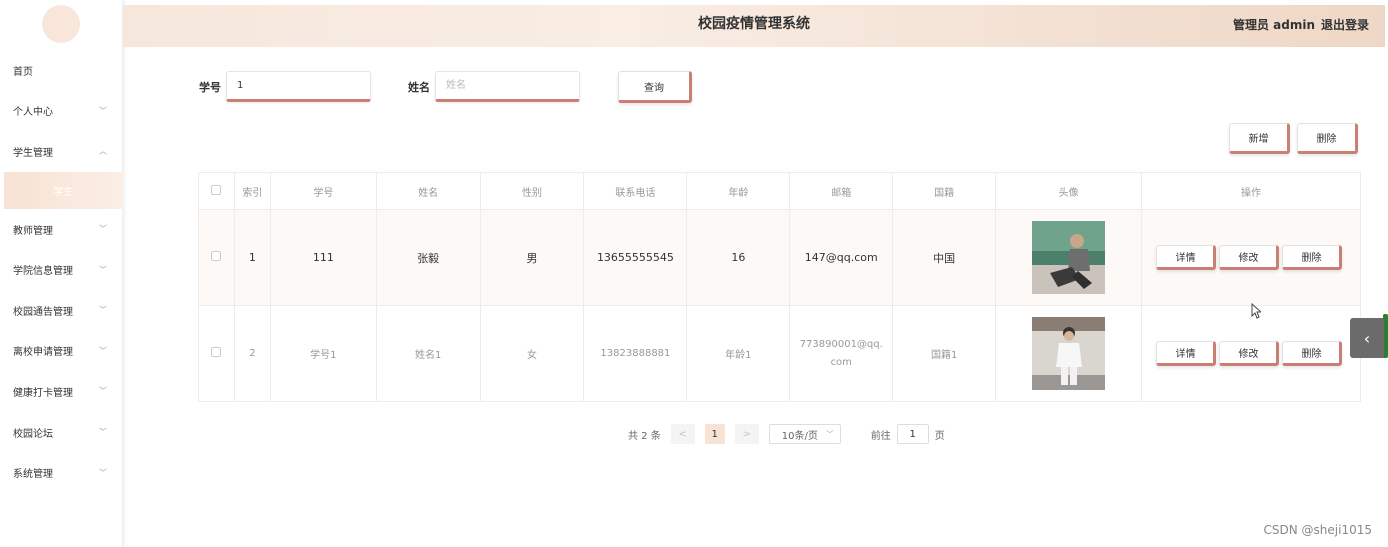 This screenshot has width=1388, height=547. I want to click on avatar, so click(61, 24).